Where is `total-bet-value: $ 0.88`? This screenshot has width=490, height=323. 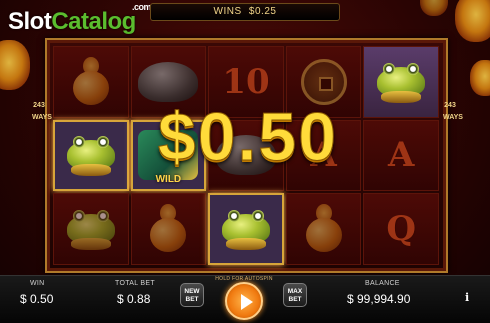
total-bet-value: $ 0.88 is located at coordinates (134, 299).